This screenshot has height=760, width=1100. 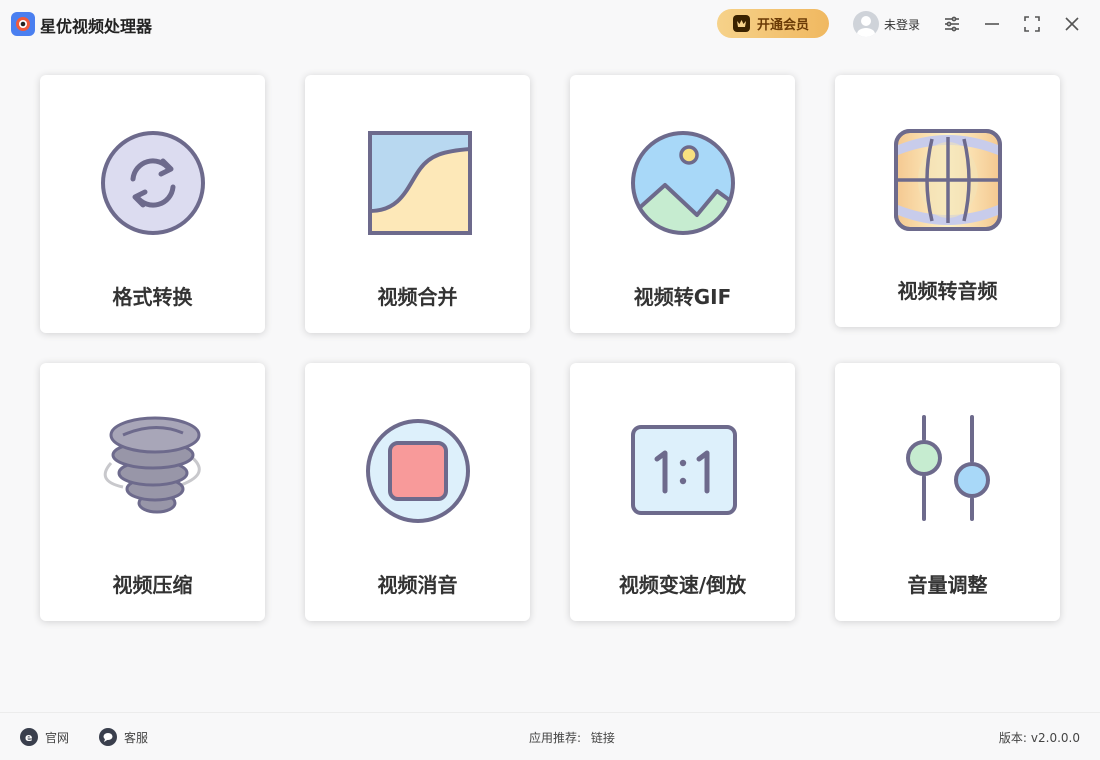 I want to click on version-value: v2.0.0.0, so click(x=1055, y=738).